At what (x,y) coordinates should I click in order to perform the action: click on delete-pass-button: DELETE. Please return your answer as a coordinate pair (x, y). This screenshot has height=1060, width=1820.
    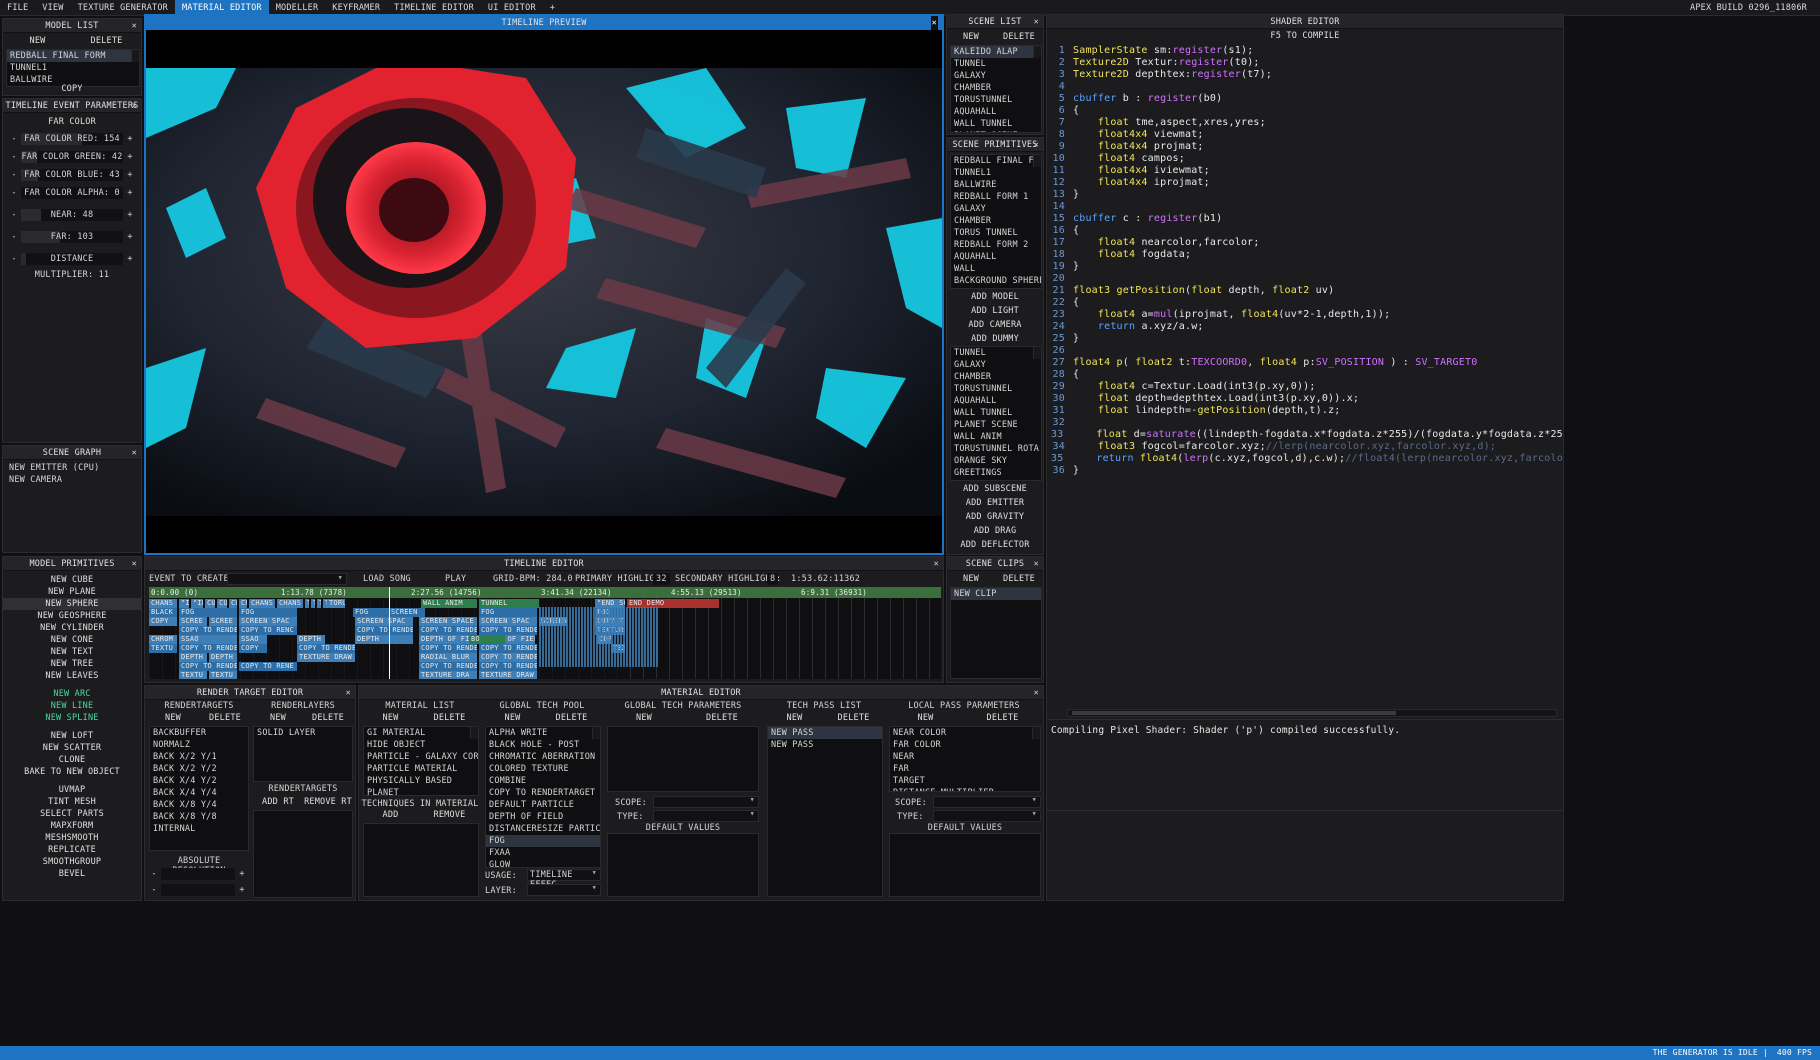
    Looking at the image, I should click on (853, 718).